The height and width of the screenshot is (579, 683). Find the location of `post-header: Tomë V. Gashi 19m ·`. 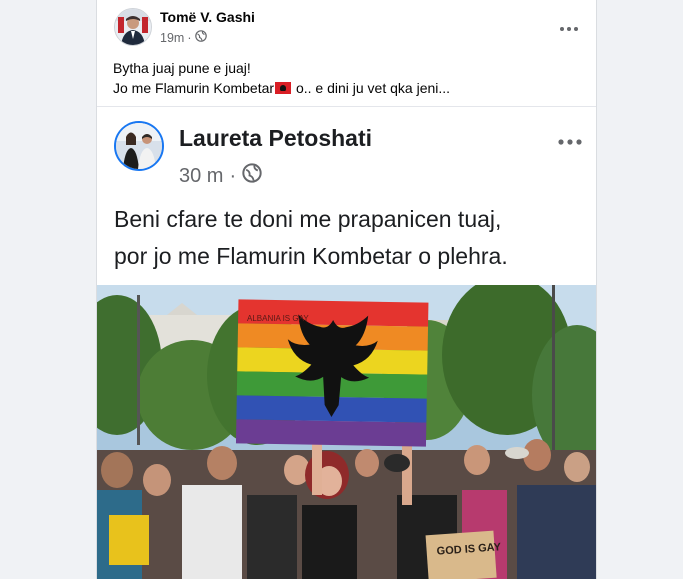

post-header: Tomë V. Gashi 19m · is located at coordinates (346, 26).